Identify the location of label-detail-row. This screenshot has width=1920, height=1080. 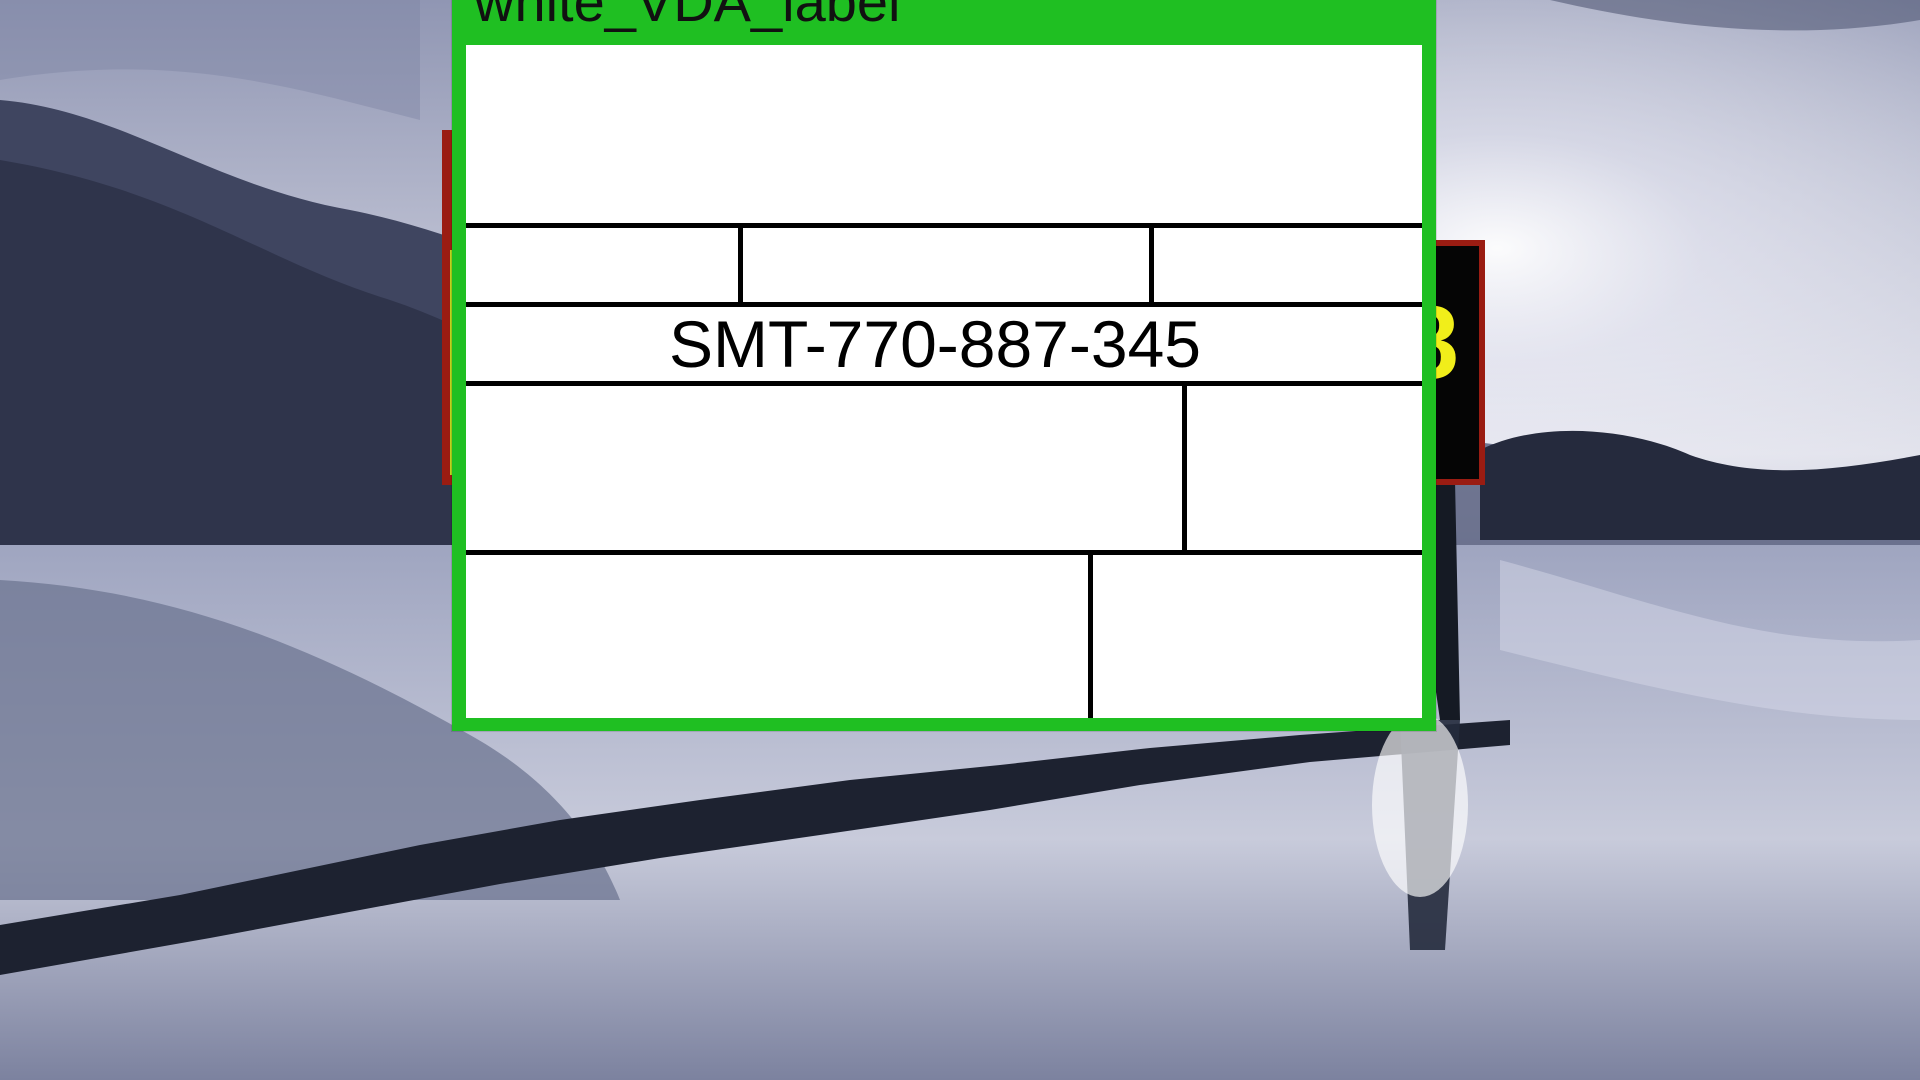
(944, 470).